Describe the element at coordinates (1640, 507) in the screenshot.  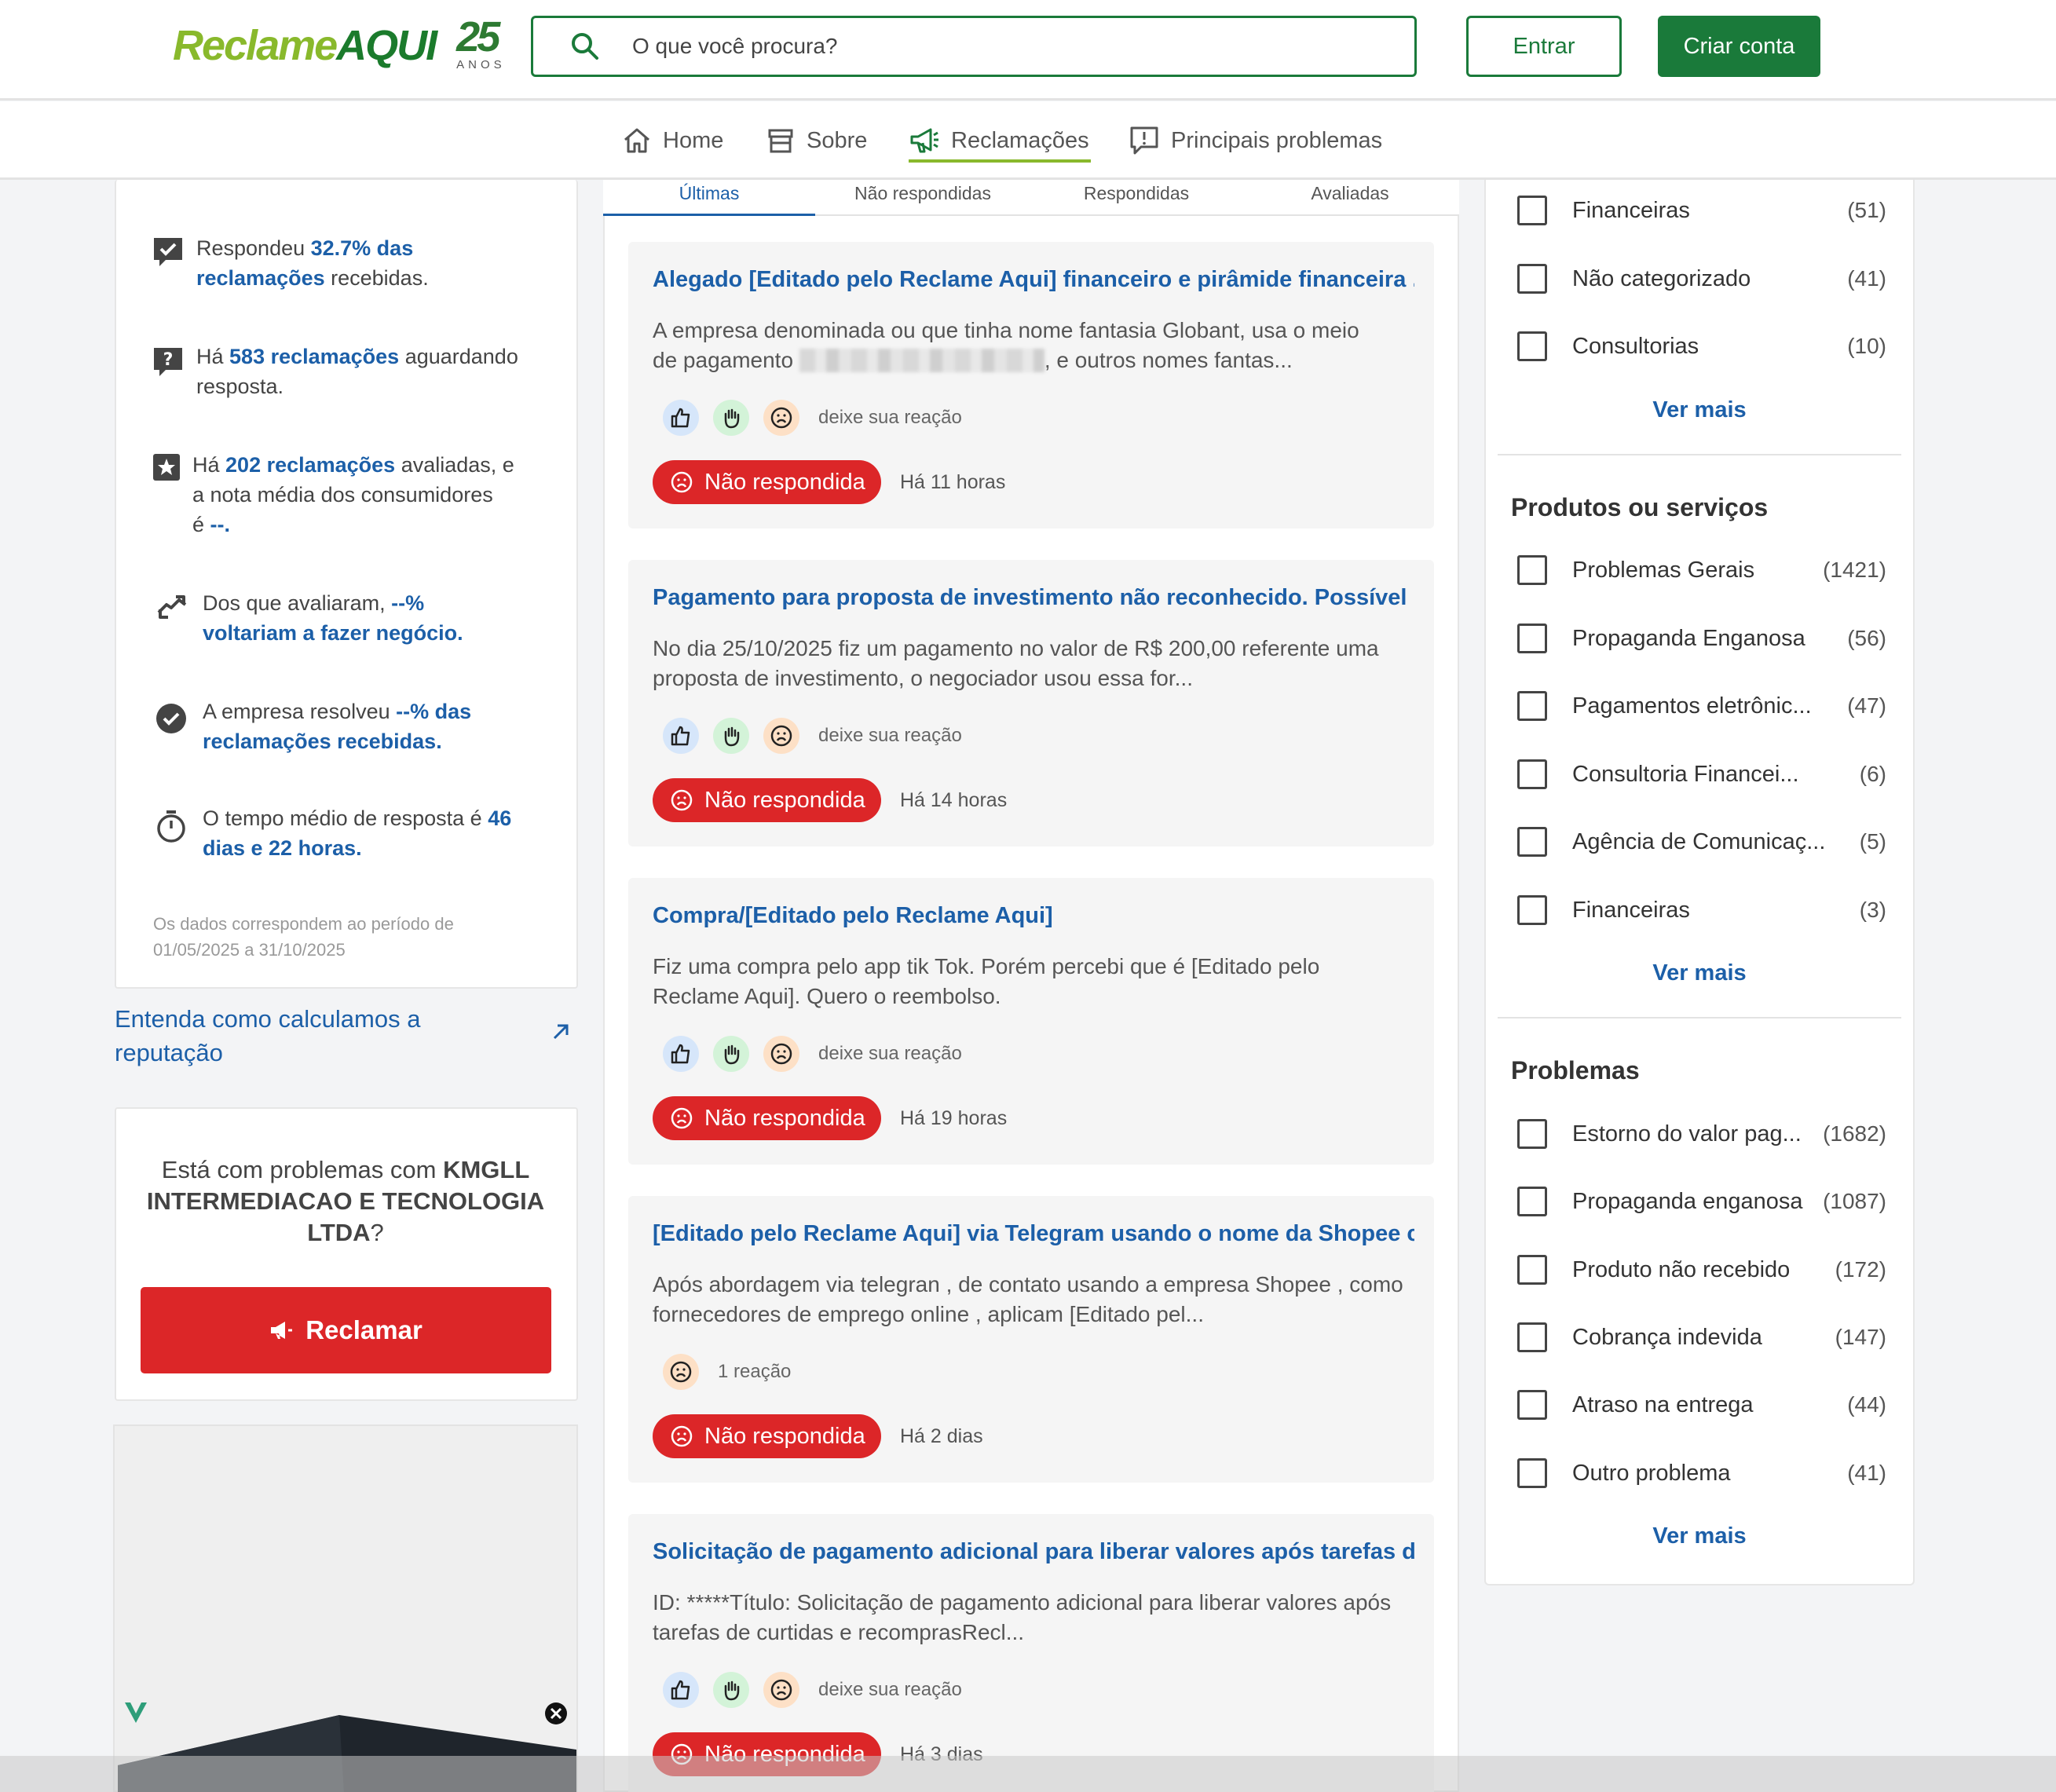
I see `products-section-title: Produtos ou serviços` at that location.